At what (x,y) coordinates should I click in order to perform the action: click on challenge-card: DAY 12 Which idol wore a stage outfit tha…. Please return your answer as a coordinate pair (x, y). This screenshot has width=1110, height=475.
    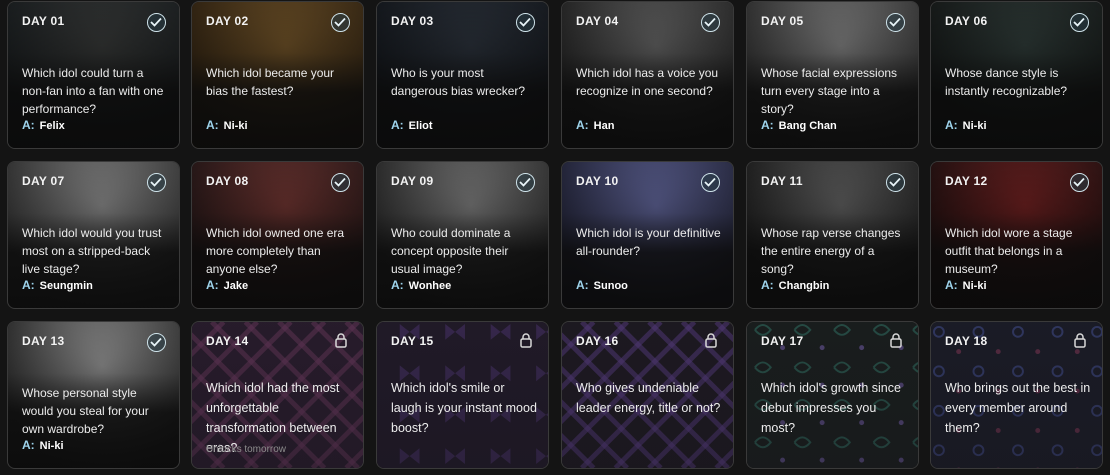
    Looking at the image, I should click on (1016, 235).